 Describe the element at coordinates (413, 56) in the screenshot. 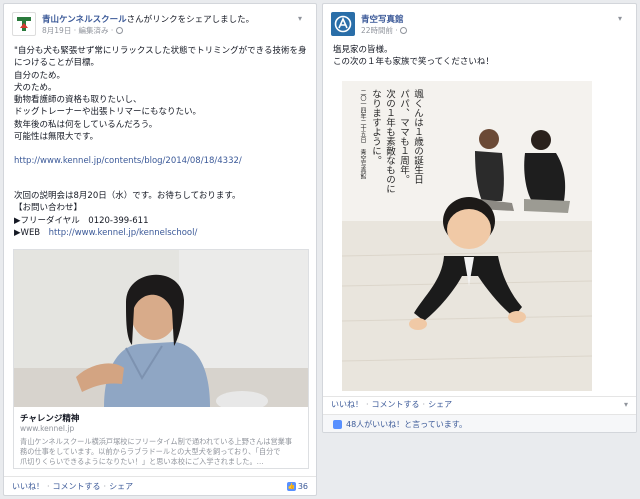

I see `post-text: 塩見家の皆様。 この次の１年も家族で笑ってくださいね！` at that location.